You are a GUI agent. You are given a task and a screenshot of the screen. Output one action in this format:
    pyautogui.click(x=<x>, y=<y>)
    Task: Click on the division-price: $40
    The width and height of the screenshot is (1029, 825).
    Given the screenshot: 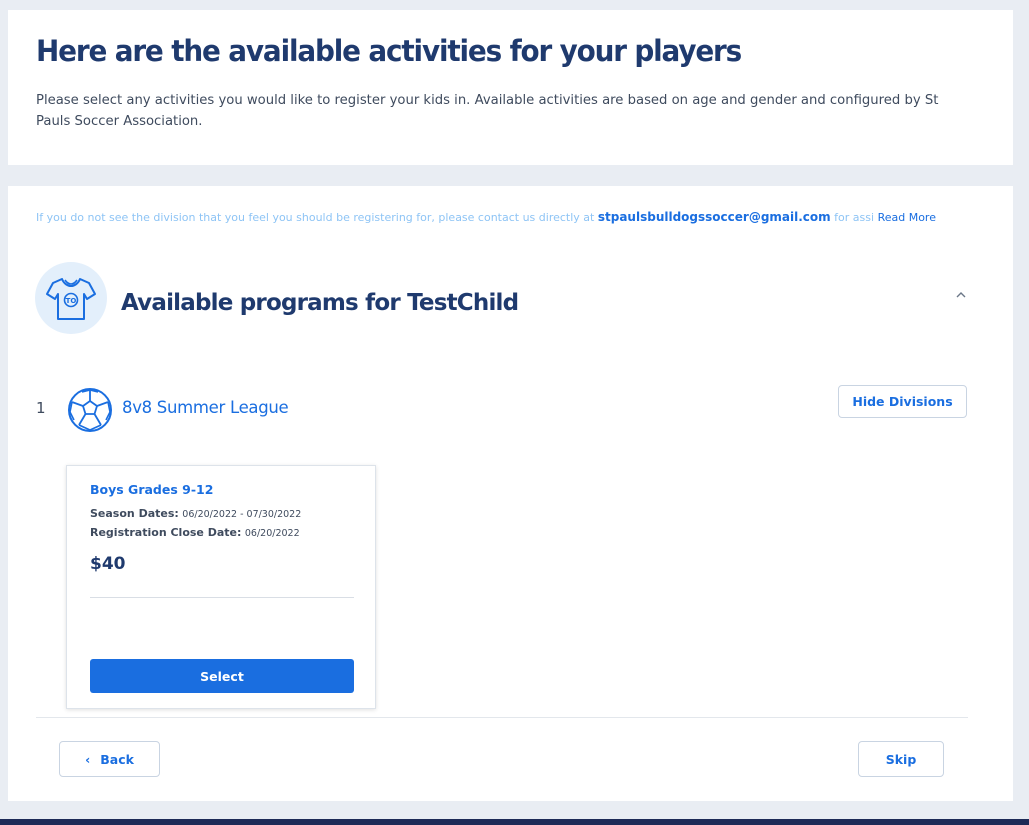 What is the action you would take?
    pyautogui.click(x=108, y=564)
    